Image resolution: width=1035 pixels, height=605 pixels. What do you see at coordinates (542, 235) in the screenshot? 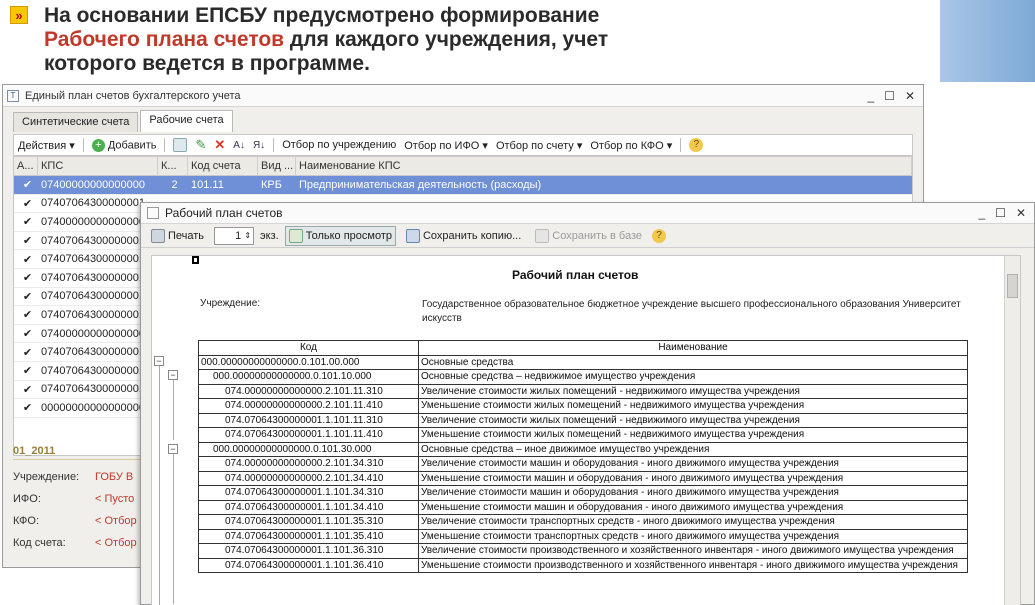
I see `save-db-icon` at bounding box center [542, 235].